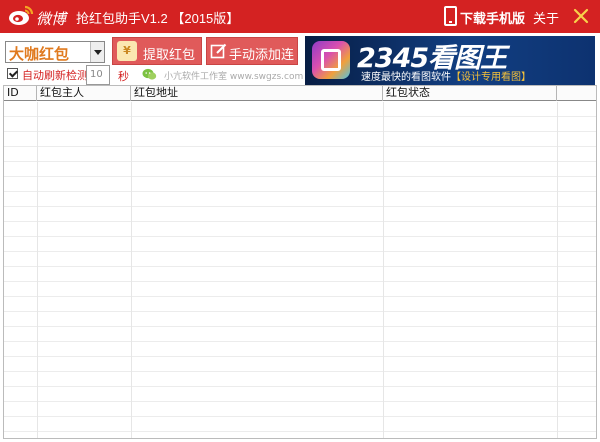 The image size is (600, 442). I want to click on close-icon, so click(581, 16).